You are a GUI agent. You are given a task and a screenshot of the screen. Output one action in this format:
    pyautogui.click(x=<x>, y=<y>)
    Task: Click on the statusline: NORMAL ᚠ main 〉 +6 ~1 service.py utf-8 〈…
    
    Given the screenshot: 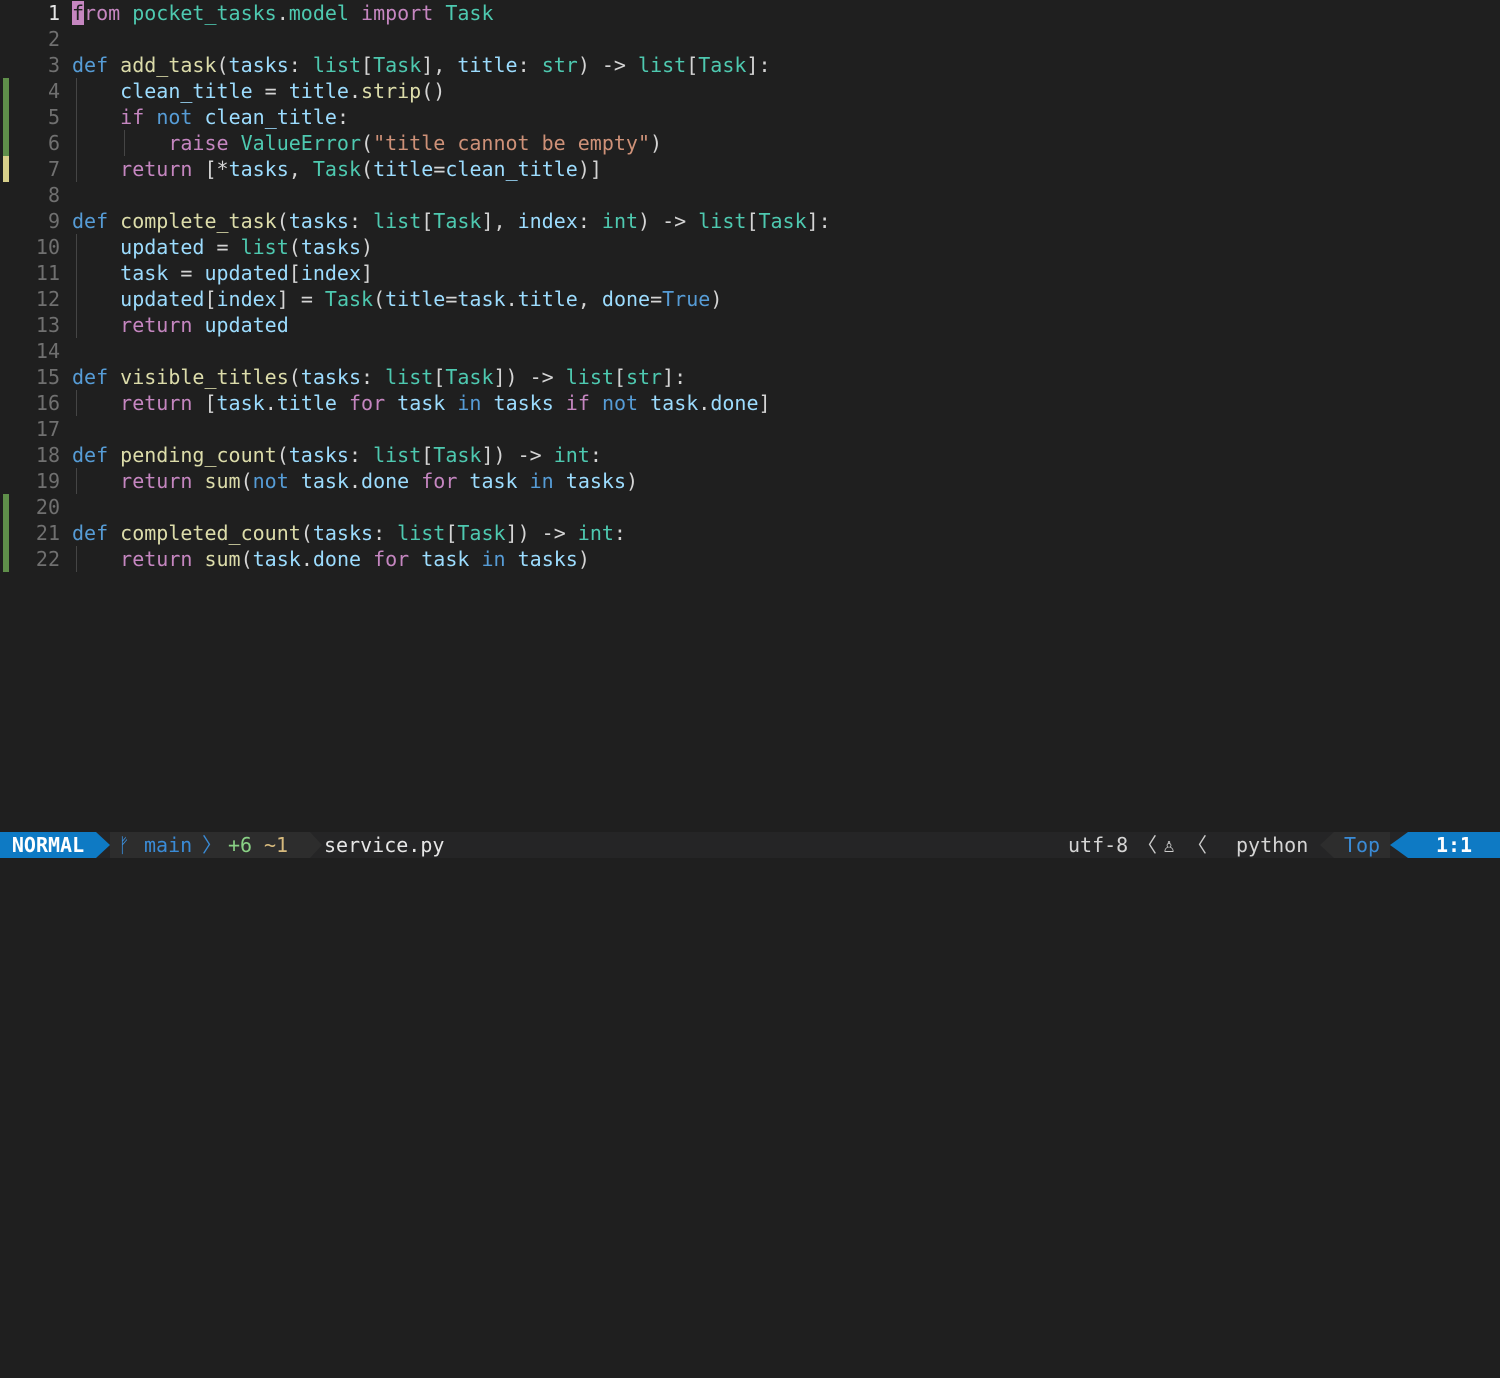 What is the action you would take?
    pyautogui.click(x=750, y=855)
    